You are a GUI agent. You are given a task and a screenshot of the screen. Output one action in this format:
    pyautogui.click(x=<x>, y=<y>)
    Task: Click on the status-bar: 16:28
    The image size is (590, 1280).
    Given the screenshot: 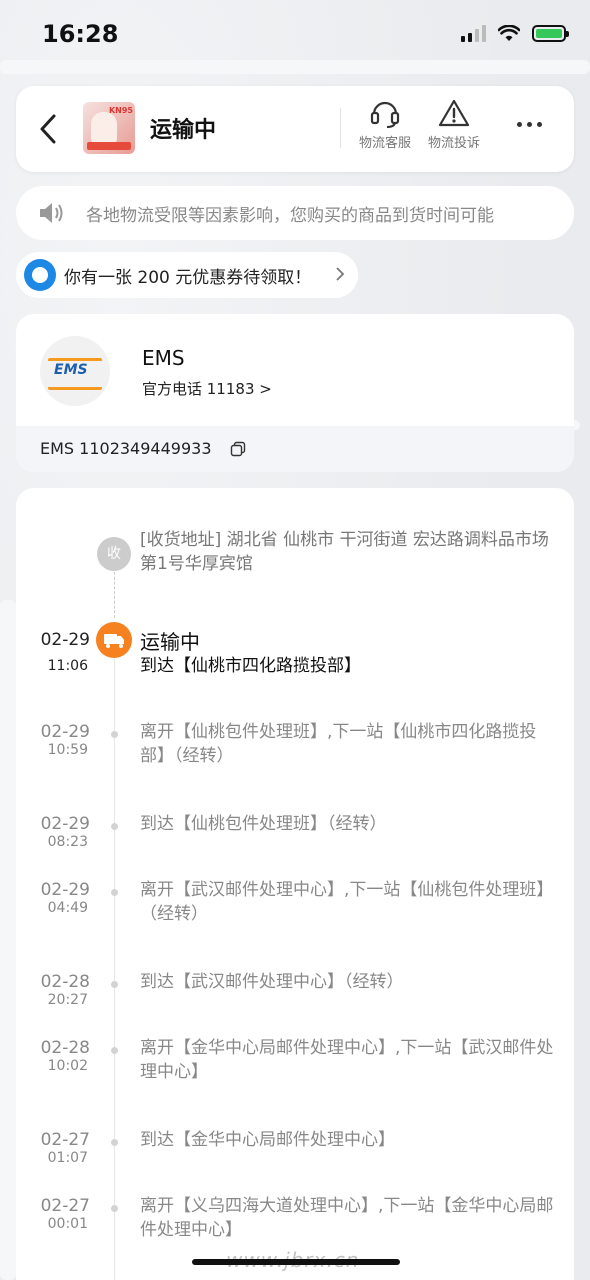 What is the action you would take?
    pyautogui.click(x=295, y=35)
    